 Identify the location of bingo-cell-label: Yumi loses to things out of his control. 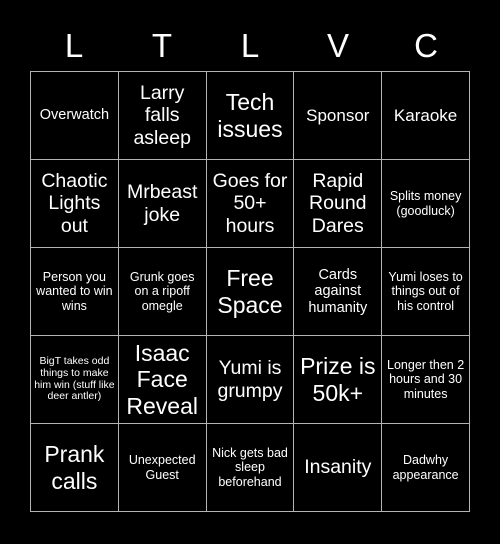
(425, 291).